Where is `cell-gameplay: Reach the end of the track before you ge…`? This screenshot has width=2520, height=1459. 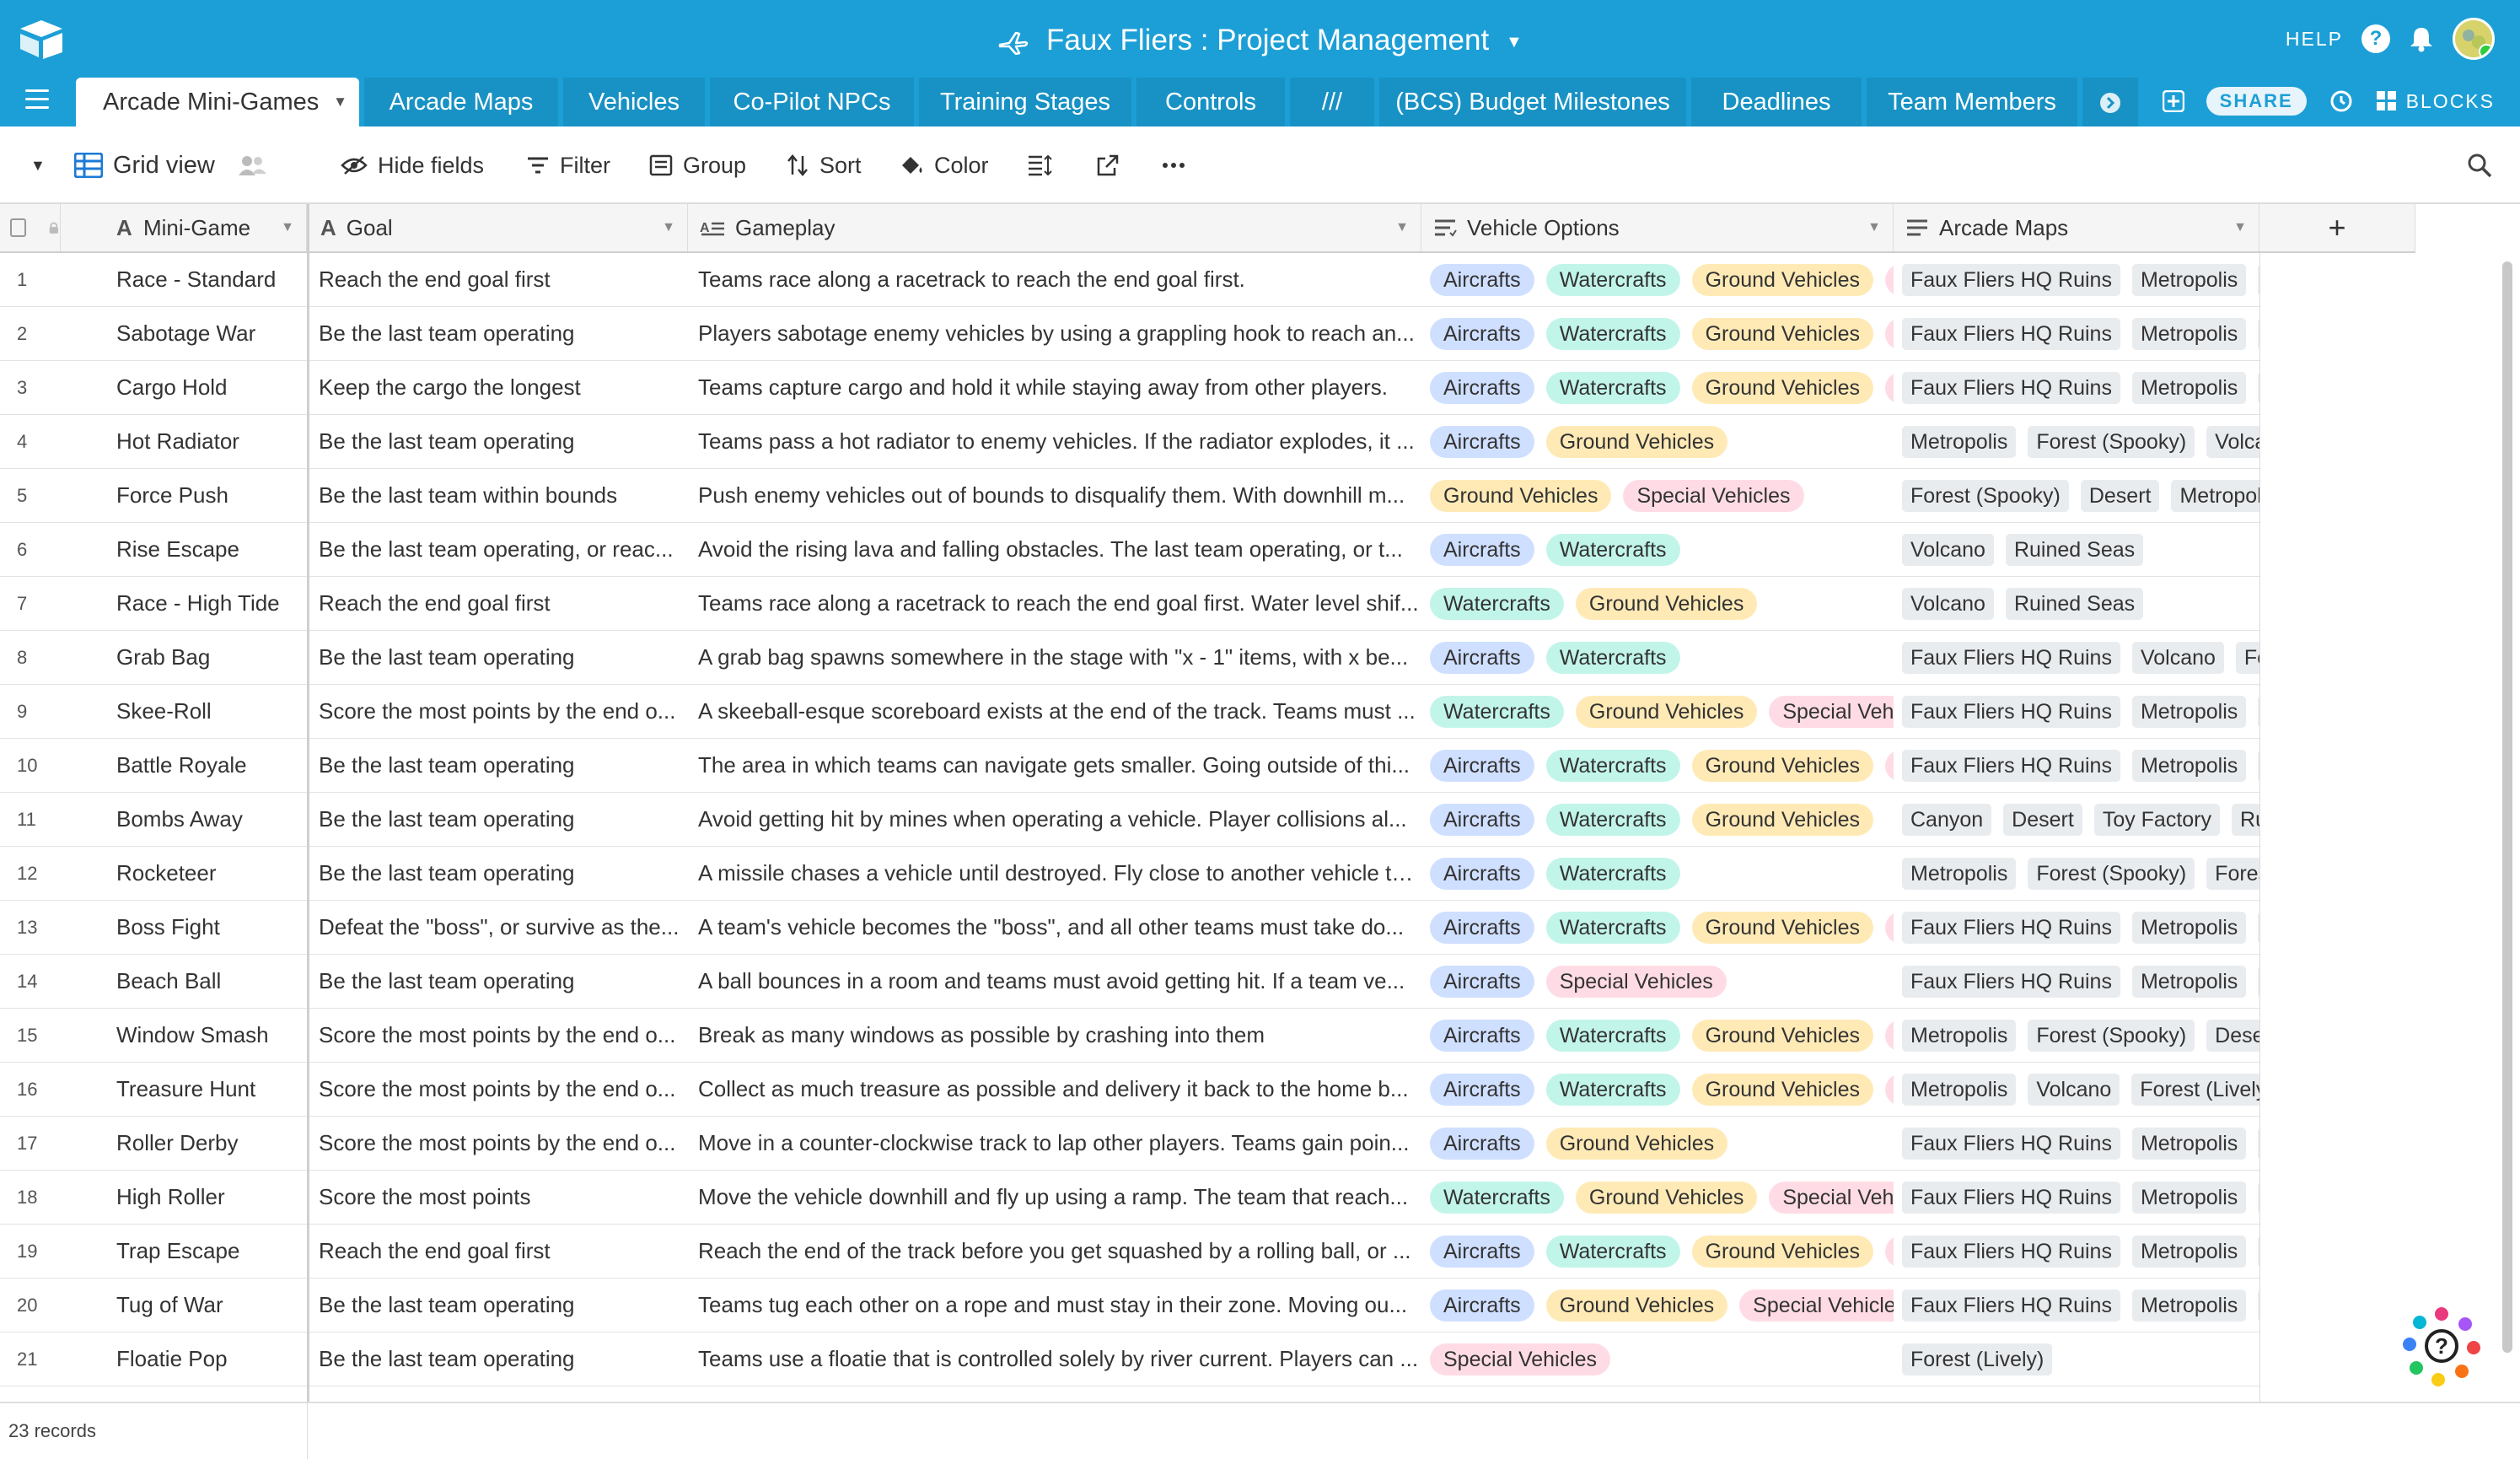
cell-gameplay: Reach the end of the track before you ge… is located at coordinates (1054, 1251).